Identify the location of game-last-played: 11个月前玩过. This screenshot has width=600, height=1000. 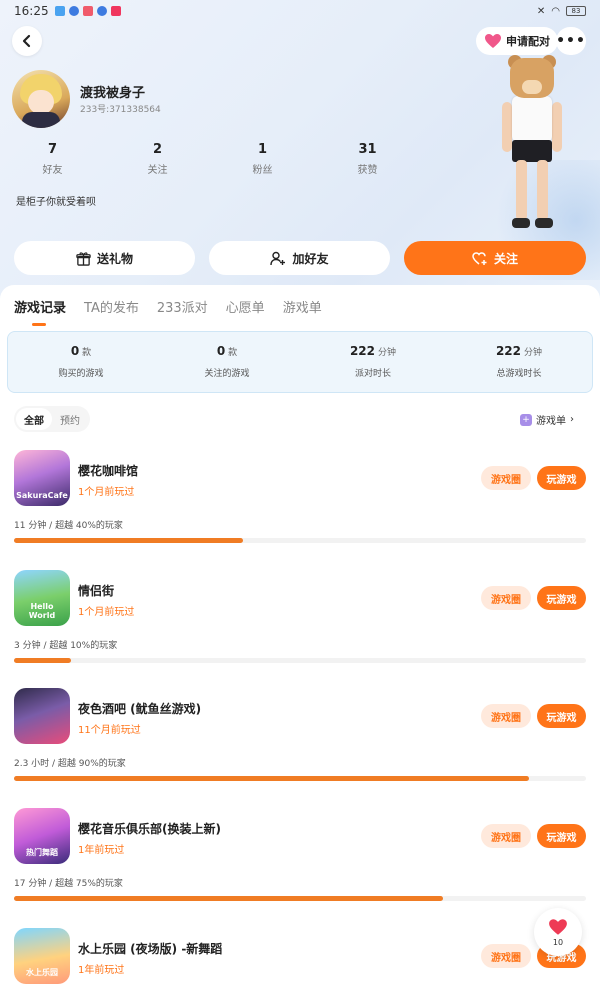
(109, 730).